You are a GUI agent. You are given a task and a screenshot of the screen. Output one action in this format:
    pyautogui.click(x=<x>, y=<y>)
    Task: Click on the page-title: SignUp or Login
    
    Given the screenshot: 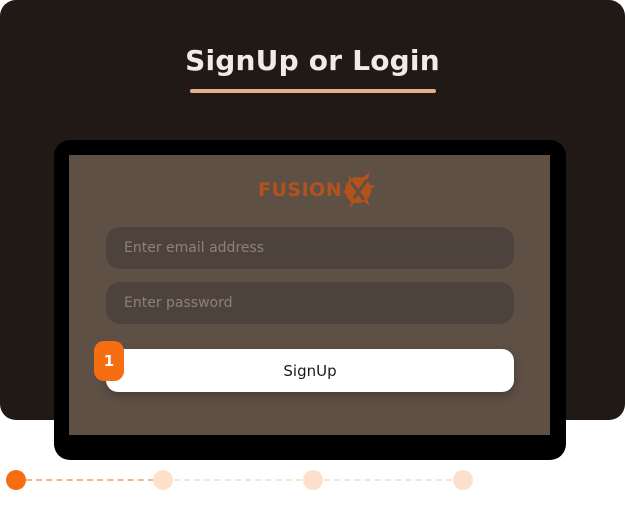 What is the action you would take?
    pyautogui.click(x=312, y=60)
    